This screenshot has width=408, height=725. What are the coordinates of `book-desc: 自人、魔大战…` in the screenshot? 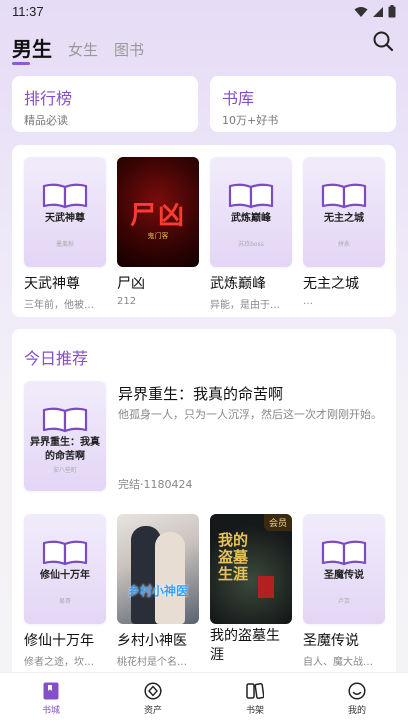 It's located at (338, 662).